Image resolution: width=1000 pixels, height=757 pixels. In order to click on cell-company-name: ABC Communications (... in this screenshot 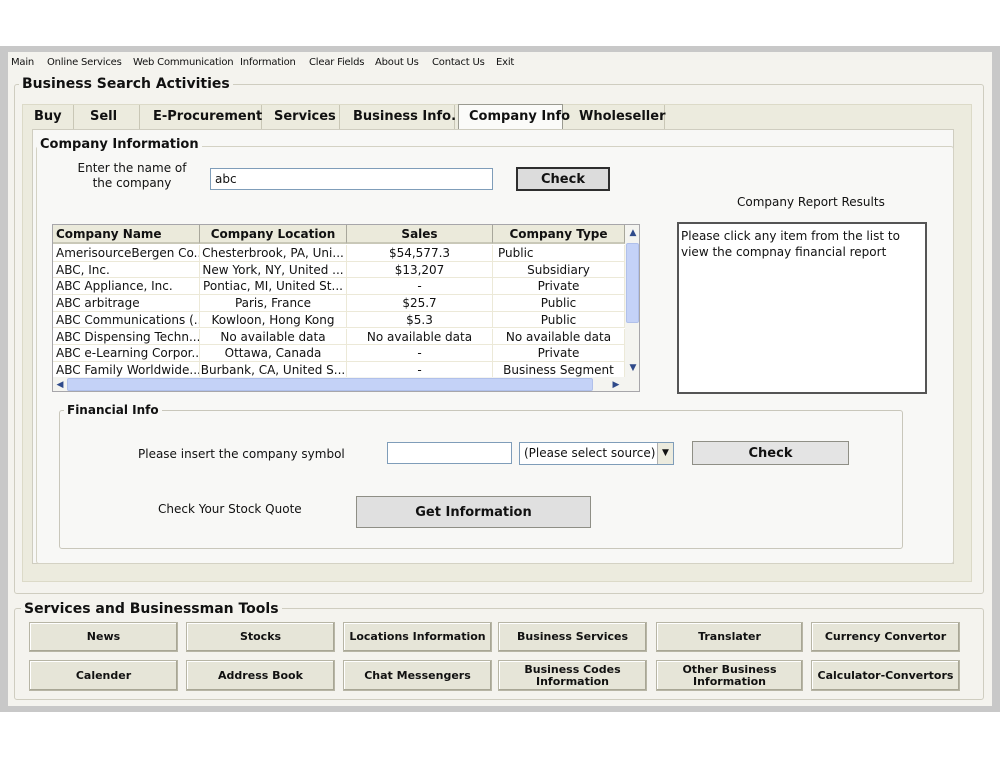, I will do `click(126, 320)`.